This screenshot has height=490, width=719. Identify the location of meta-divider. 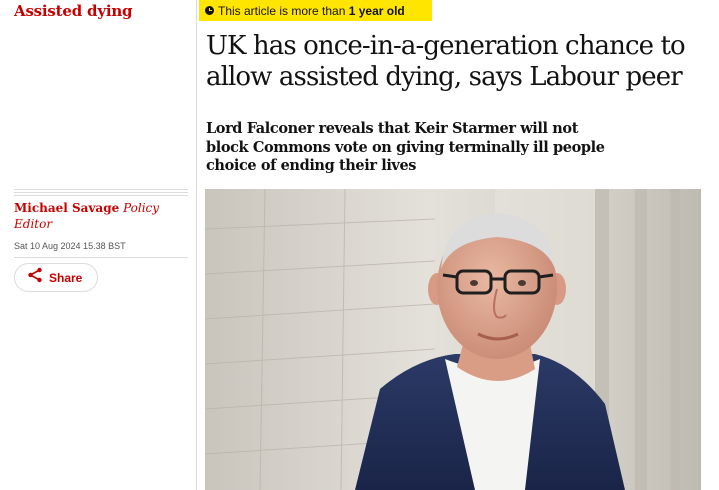
(101, 257).